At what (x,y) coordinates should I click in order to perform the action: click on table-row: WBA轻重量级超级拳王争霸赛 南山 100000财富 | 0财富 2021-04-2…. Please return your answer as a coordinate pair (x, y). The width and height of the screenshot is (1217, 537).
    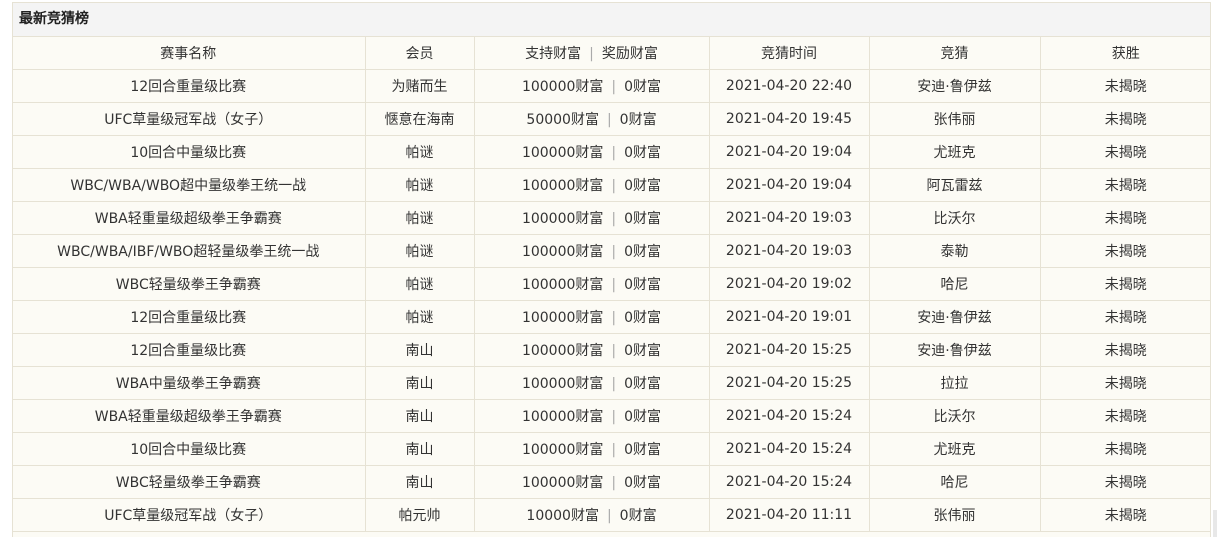
    Looking at the image, I should click on (611, 416).